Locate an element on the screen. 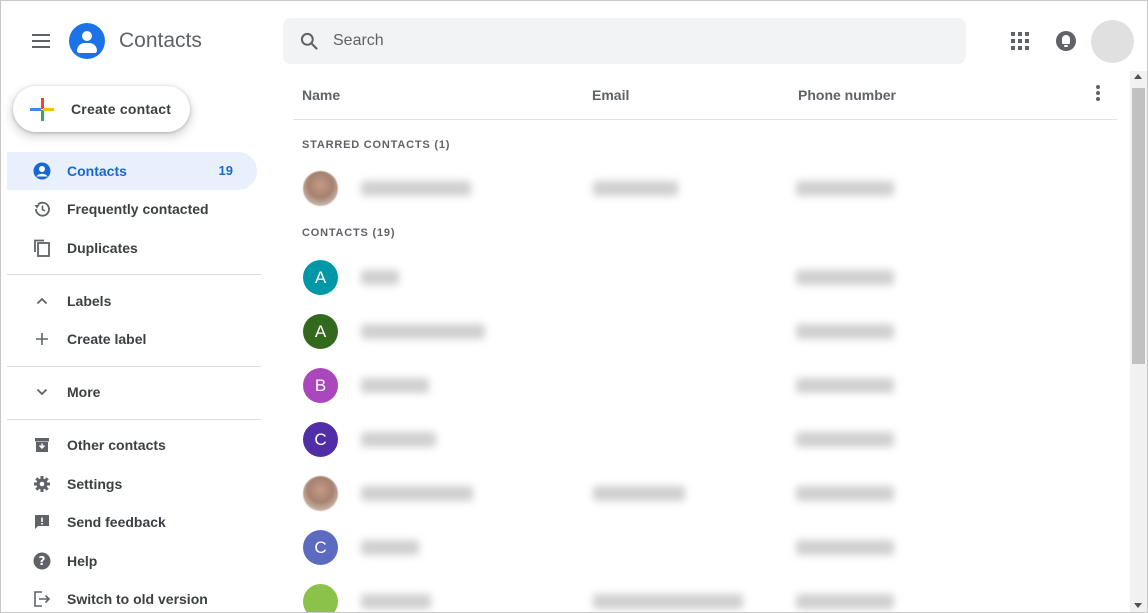  help-icon: ? is located at coordinates (42, 561).